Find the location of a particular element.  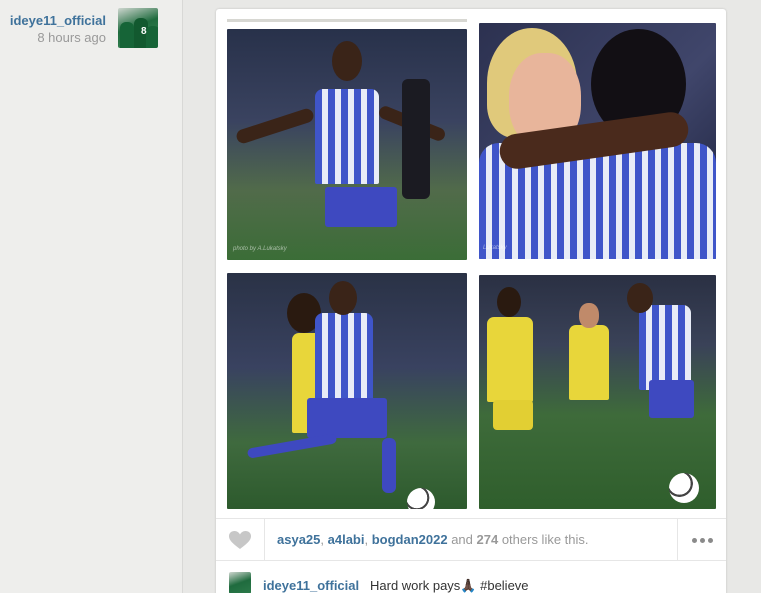

more-options-button is located at coordinates (701, 540).